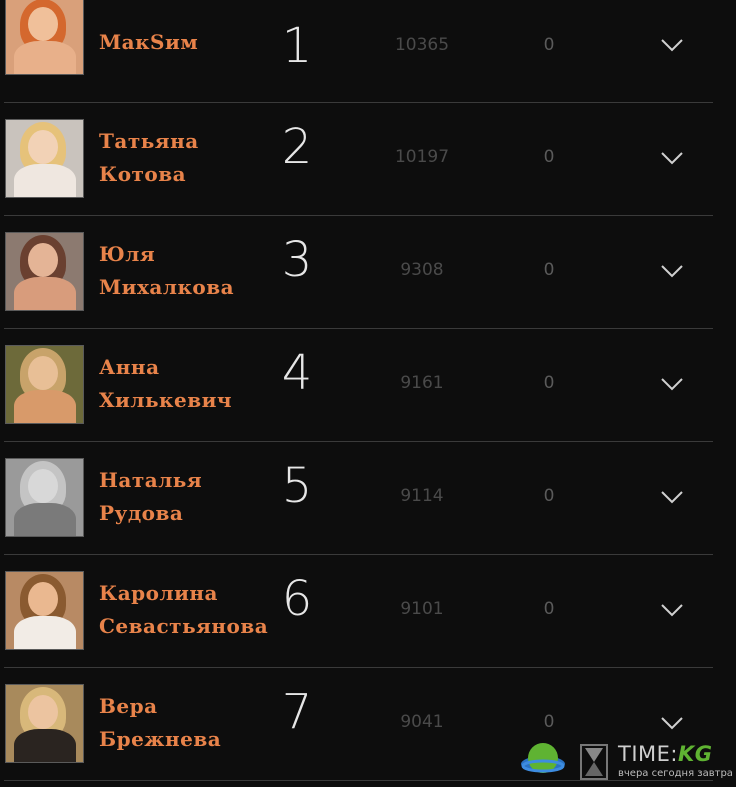  I want to click on person-name-line2: Котова, so click(143, 174).